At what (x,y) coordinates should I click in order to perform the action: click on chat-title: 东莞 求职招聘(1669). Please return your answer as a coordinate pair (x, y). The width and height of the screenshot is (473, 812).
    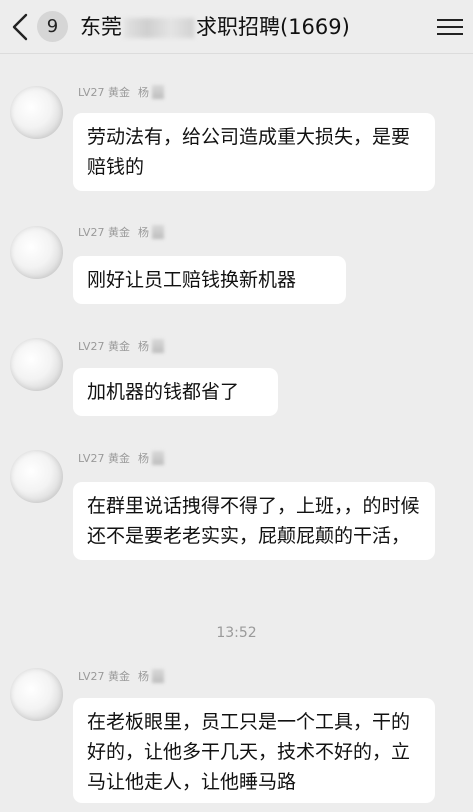
    Looking at the image, I should click on (246, 27).